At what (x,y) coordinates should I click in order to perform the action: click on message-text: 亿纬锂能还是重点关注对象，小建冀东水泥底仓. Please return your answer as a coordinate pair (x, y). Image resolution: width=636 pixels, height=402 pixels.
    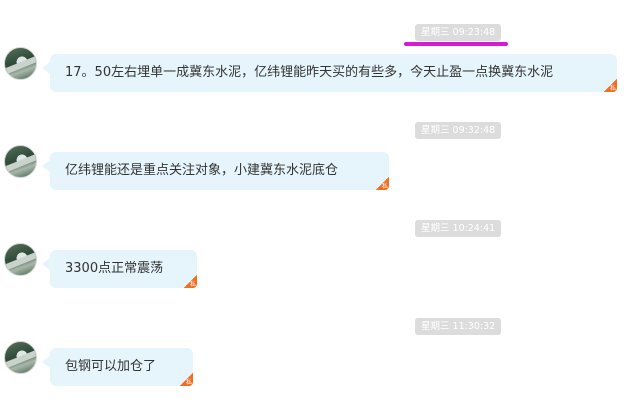
    Looking at the image, I should click on (202, 170).